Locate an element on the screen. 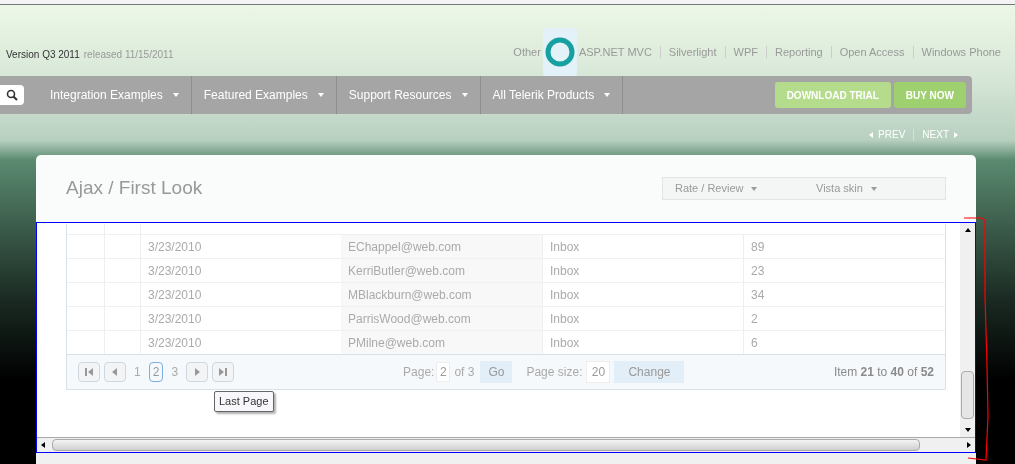 The image size is (1015, 464). page-title: Ajax / First Look is located at coordinates (134, 188).